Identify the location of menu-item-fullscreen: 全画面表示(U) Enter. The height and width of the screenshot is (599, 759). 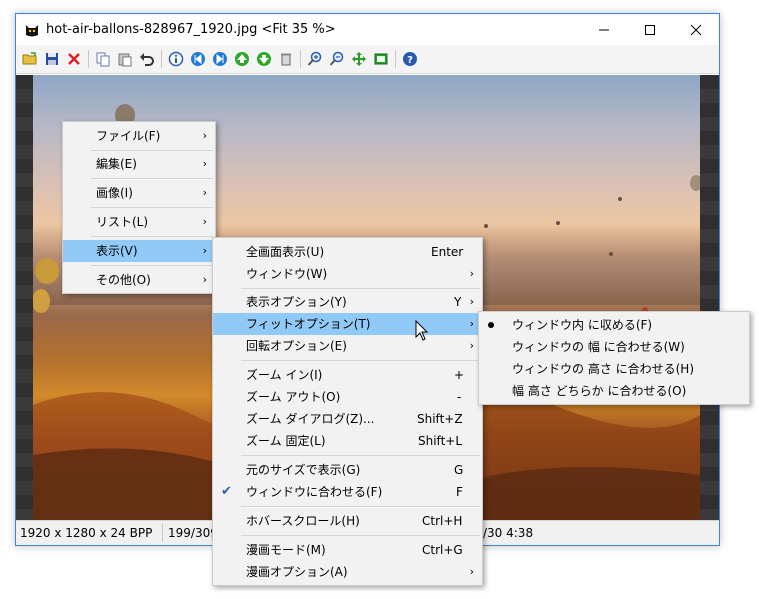
(347, 252).